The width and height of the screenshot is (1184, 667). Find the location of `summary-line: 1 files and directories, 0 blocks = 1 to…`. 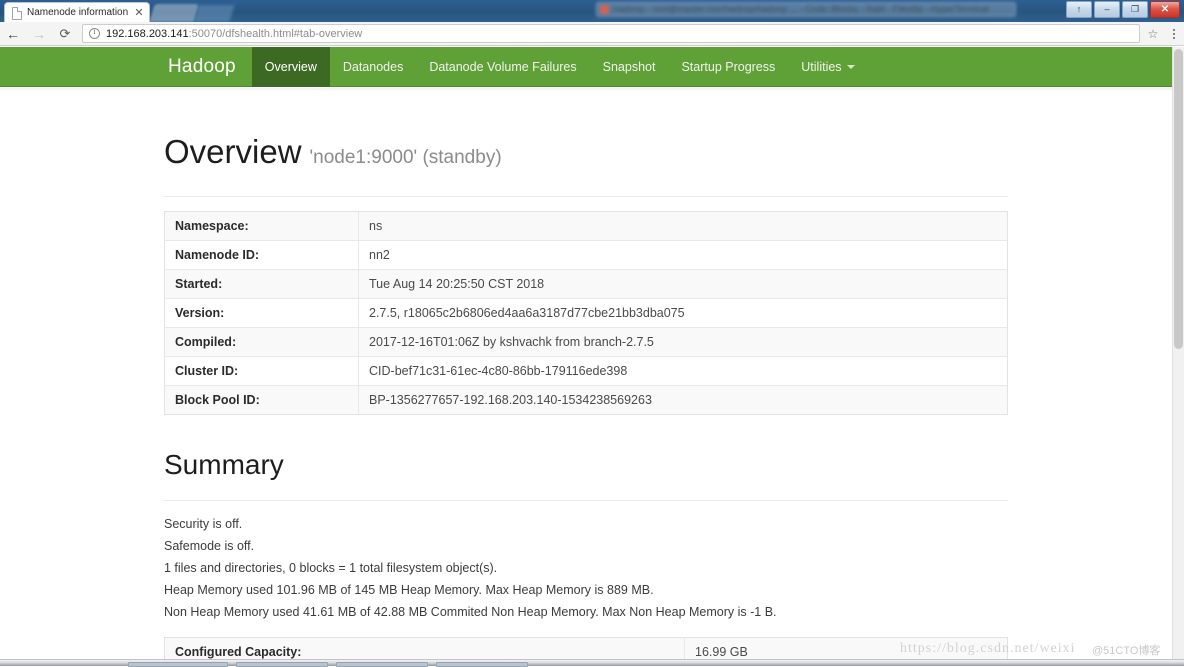

summary-line: 1 files and directories, 0 blocks = 1 to… is located at coordinates (331, 568).